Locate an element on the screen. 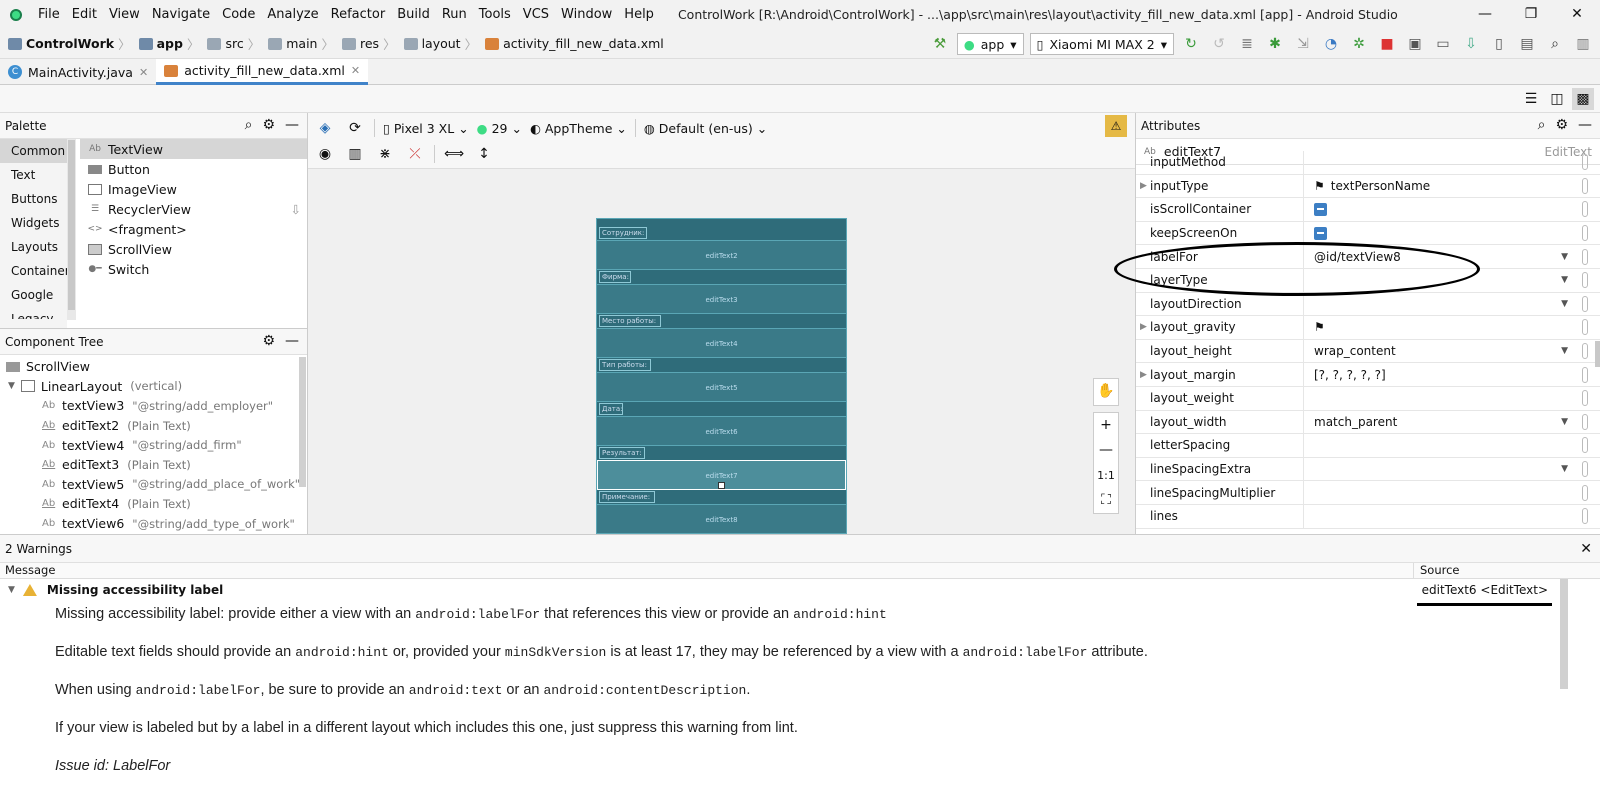 The height and width of the screenshot is (801, 1600). tree-row: ▼ LinearLayout (vertical) is located at coordinates (153, 387).